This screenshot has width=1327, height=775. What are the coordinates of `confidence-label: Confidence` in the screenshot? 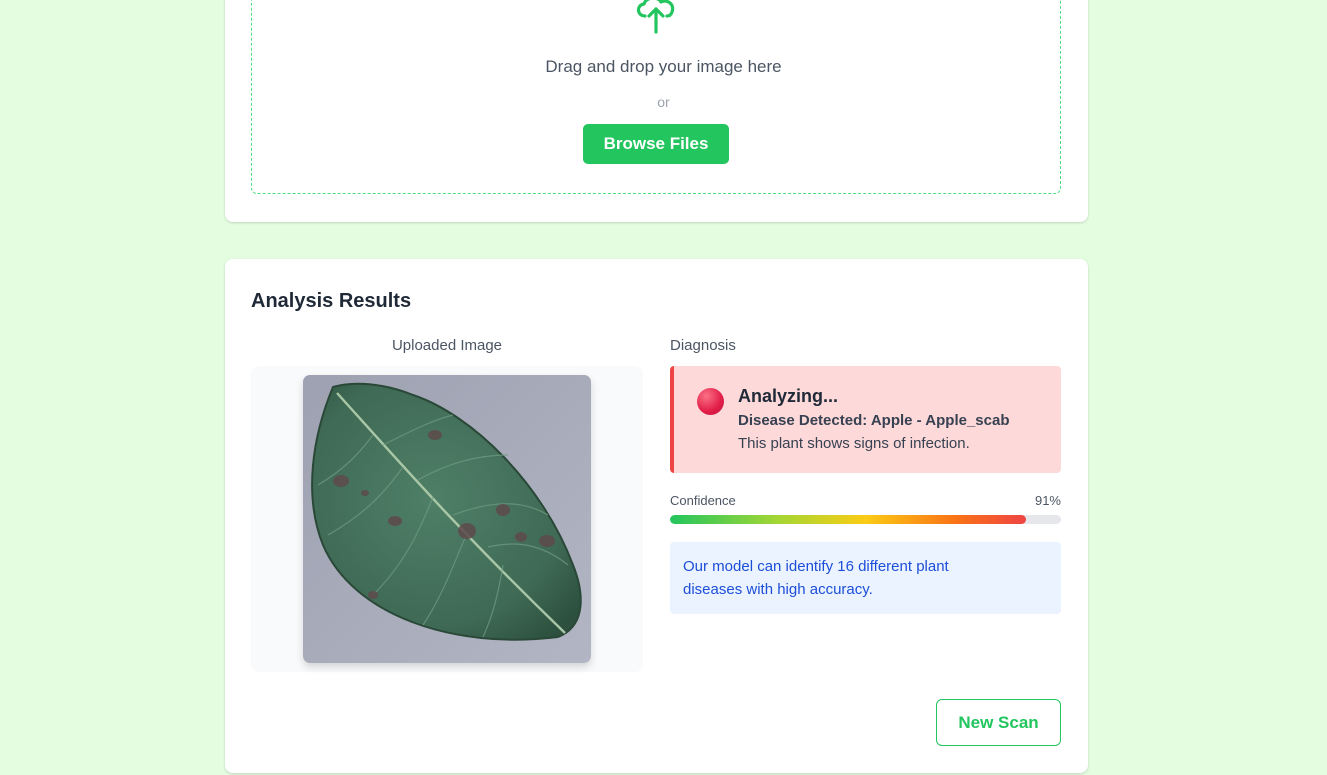 It's located at (703, 500).